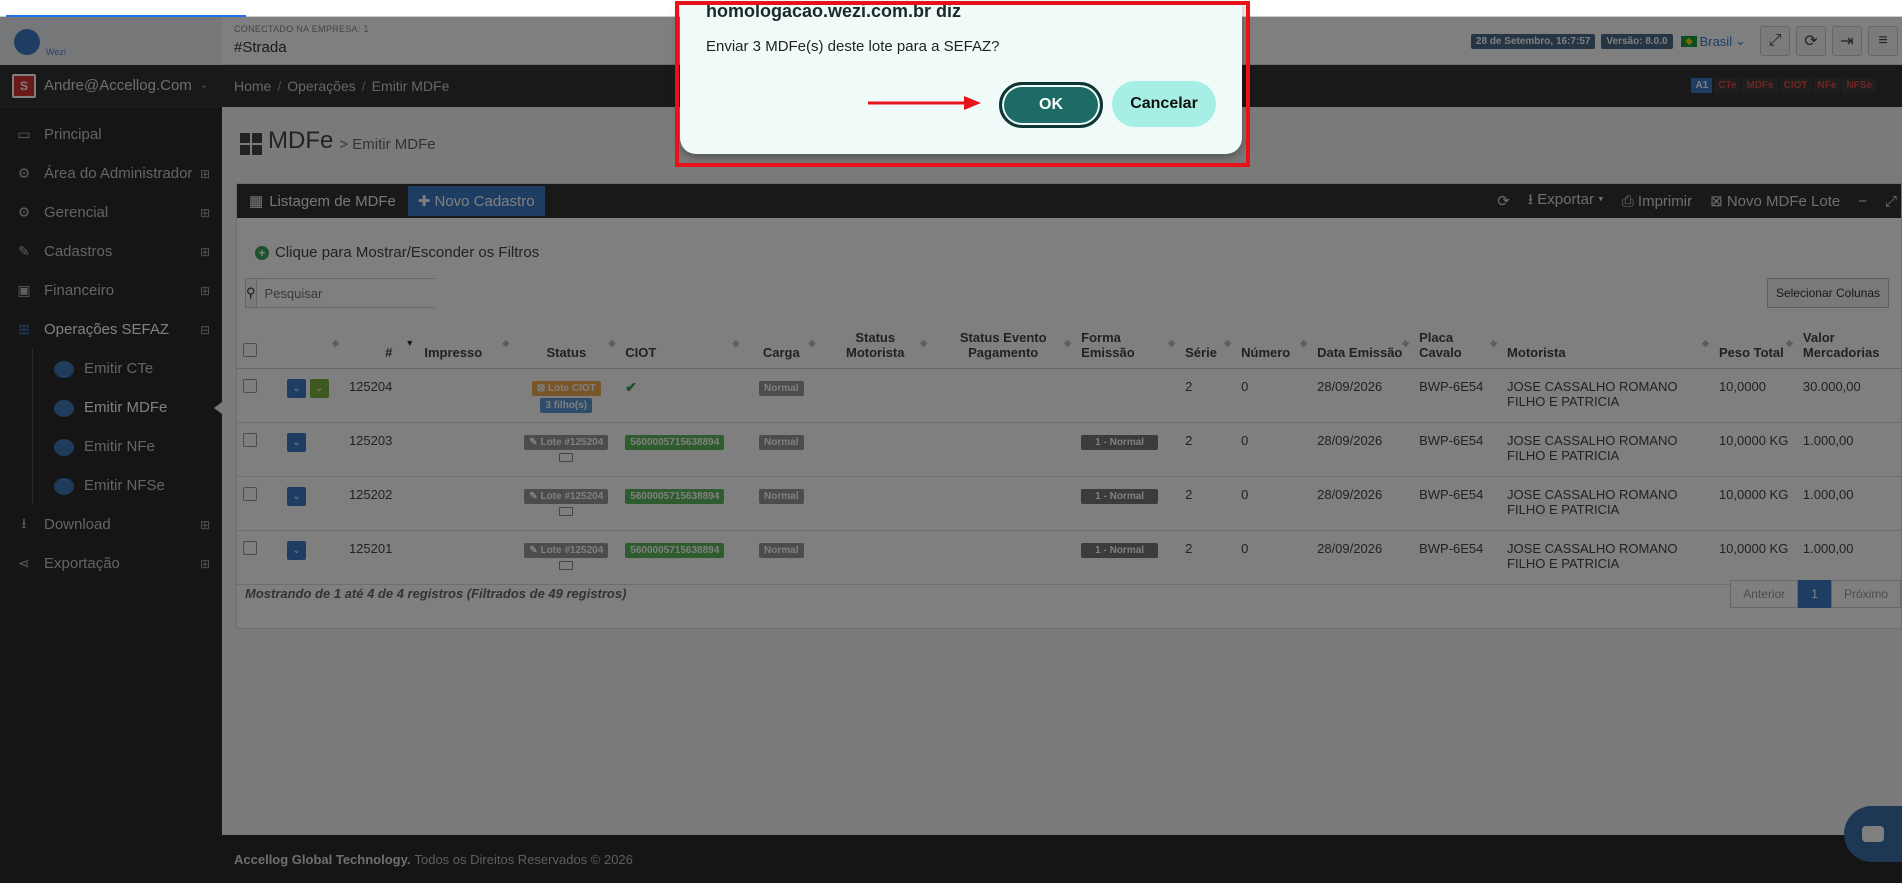 This screenshot has height=883, width=1902. I want to click on highlight-annotation, so click(962, 84).